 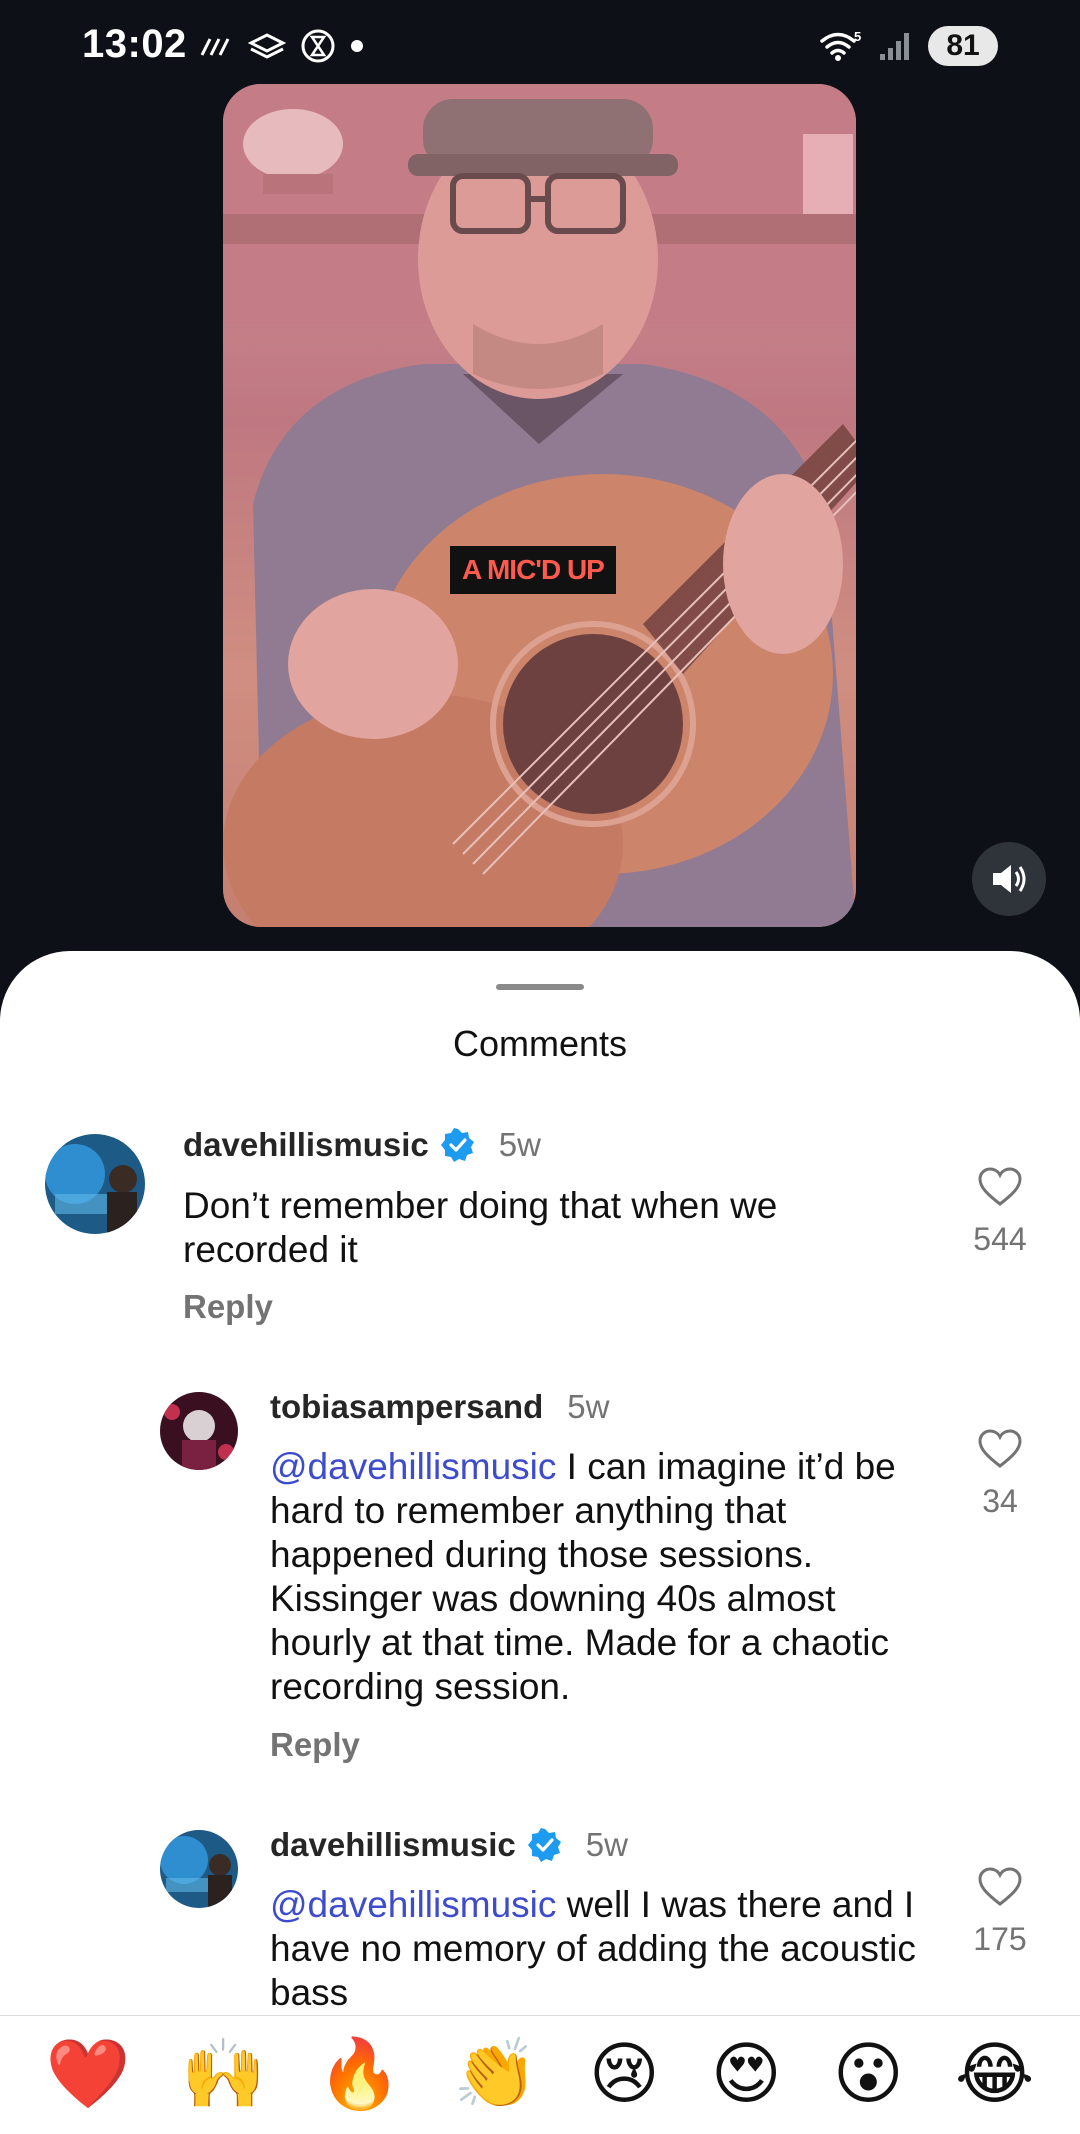 What do you see at coordinates (406, 1407) in the screenshot?
I see `comment-username: tobiasampersand` at bounding box center [406, 1407].